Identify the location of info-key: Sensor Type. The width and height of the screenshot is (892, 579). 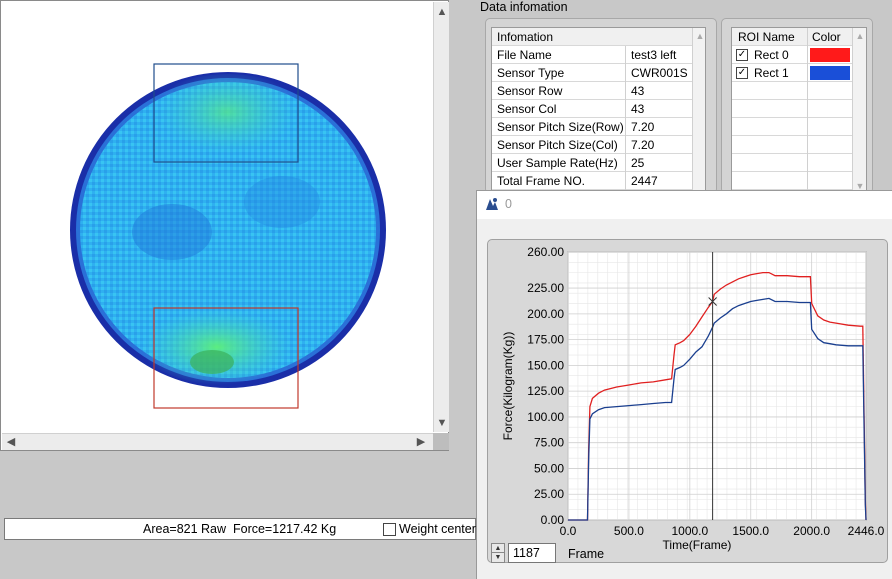
(559, 73).